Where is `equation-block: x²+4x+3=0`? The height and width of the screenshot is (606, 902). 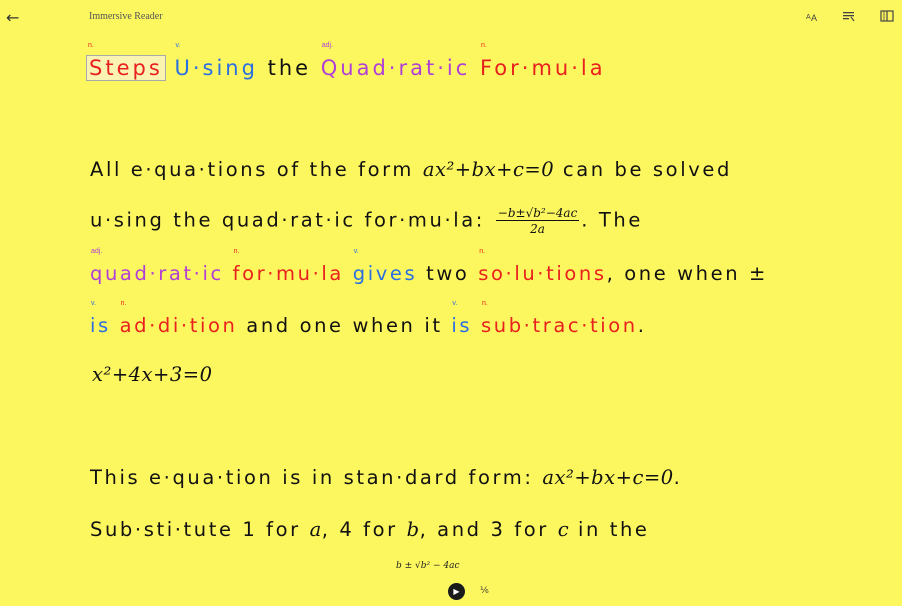
equation-block: x²+4x+3=0 is located at coordinates (152, 374).